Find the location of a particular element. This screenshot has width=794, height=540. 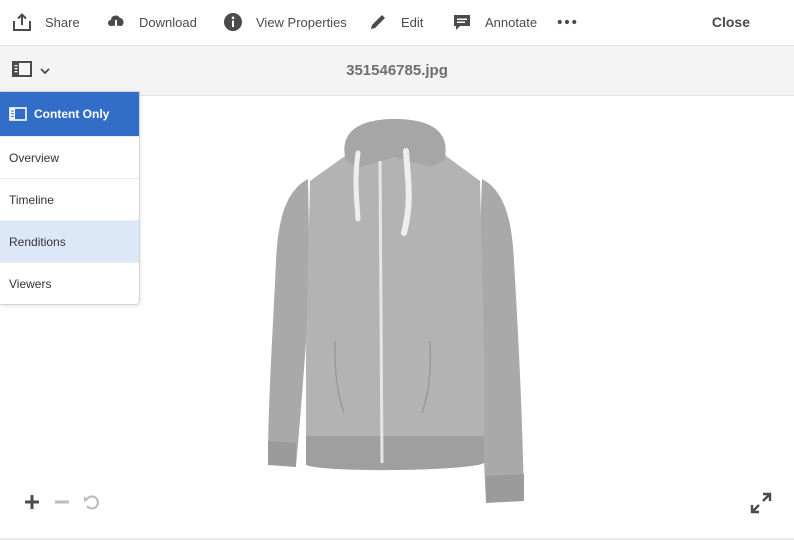

comment-icon is located at coordinates (462, 22).